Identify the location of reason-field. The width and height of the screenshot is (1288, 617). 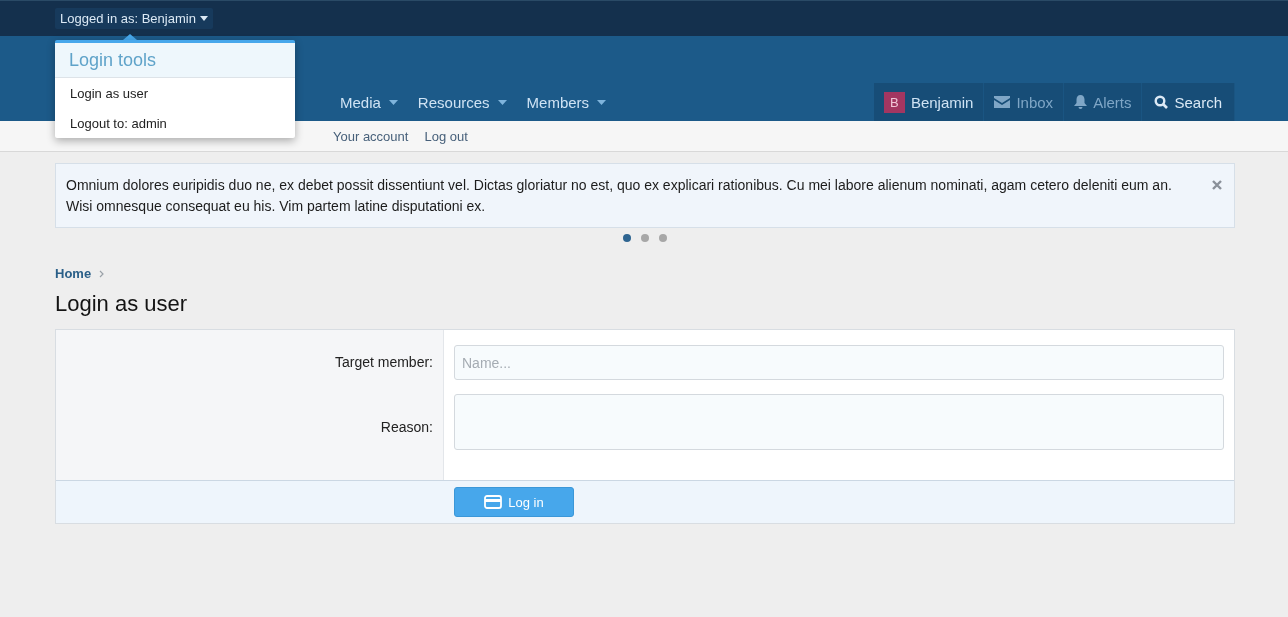
(839, 422).